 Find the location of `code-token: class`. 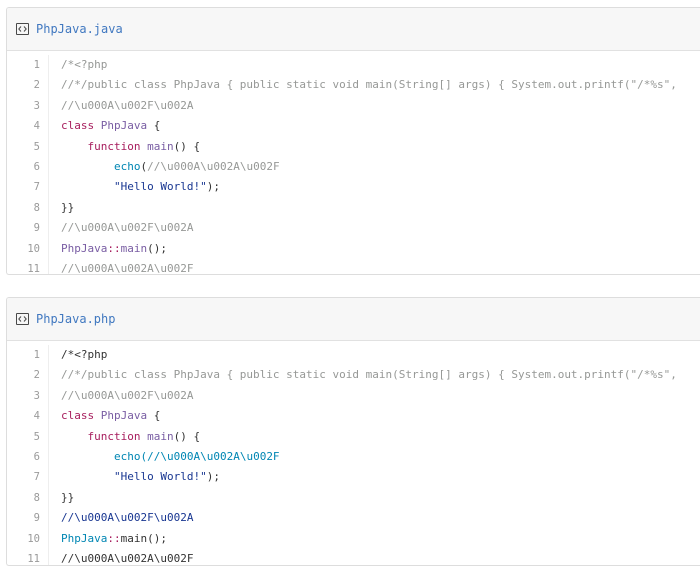

code-token: class is located at coordinates (81, 126).